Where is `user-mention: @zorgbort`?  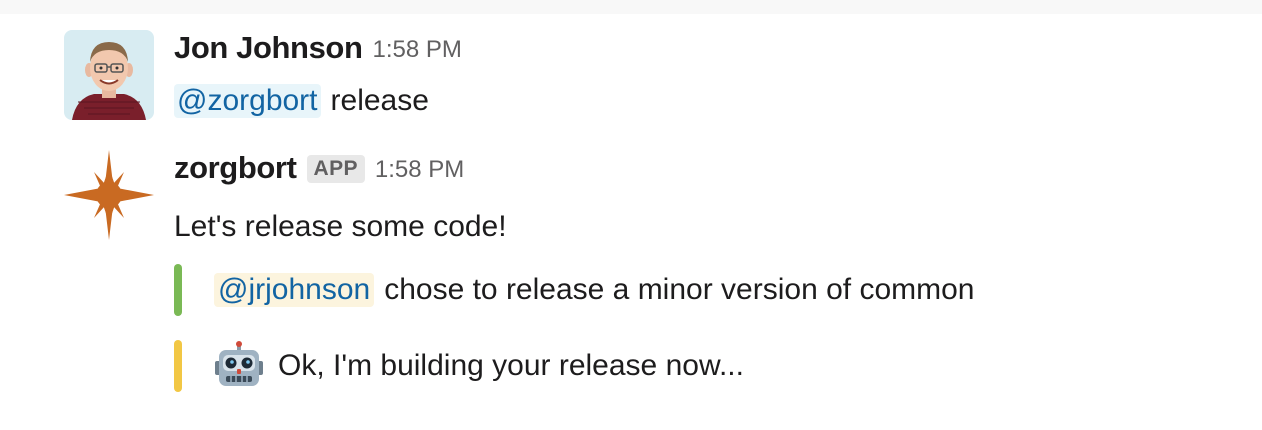 user-mention: @zorgbort is located at coordinates (247, 101).